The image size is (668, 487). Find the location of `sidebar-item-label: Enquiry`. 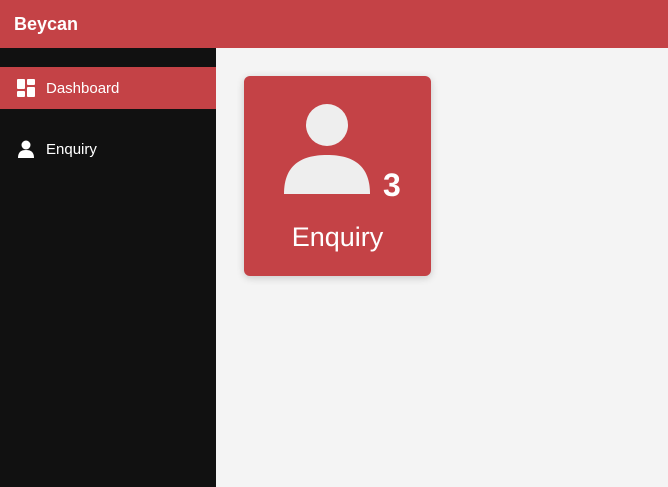

sidebar-item-label: Enquiry is located at coordinates (71, 149).